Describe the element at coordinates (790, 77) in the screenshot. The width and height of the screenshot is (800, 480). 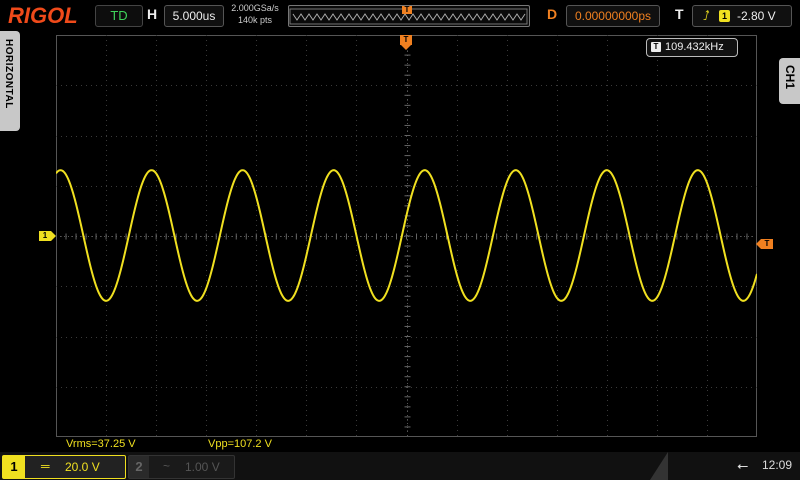
I see `ch1-tab-label: CH1` at that location.